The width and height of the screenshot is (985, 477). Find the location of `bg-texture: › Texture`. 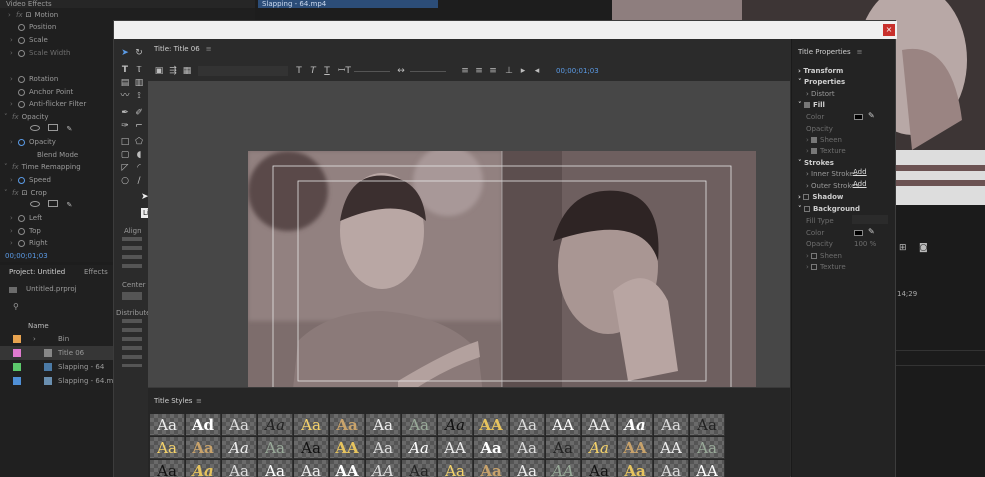

bg-texture: › Texture is located at coordinates (826, 267).